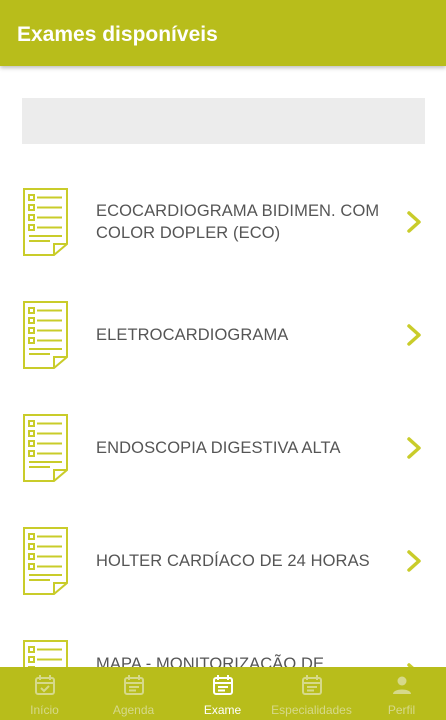 The height and width of the screenshot is (720, 446). Describe the element at coordinates (401, 685) in the screenshot. I see `person-icon` at that location.